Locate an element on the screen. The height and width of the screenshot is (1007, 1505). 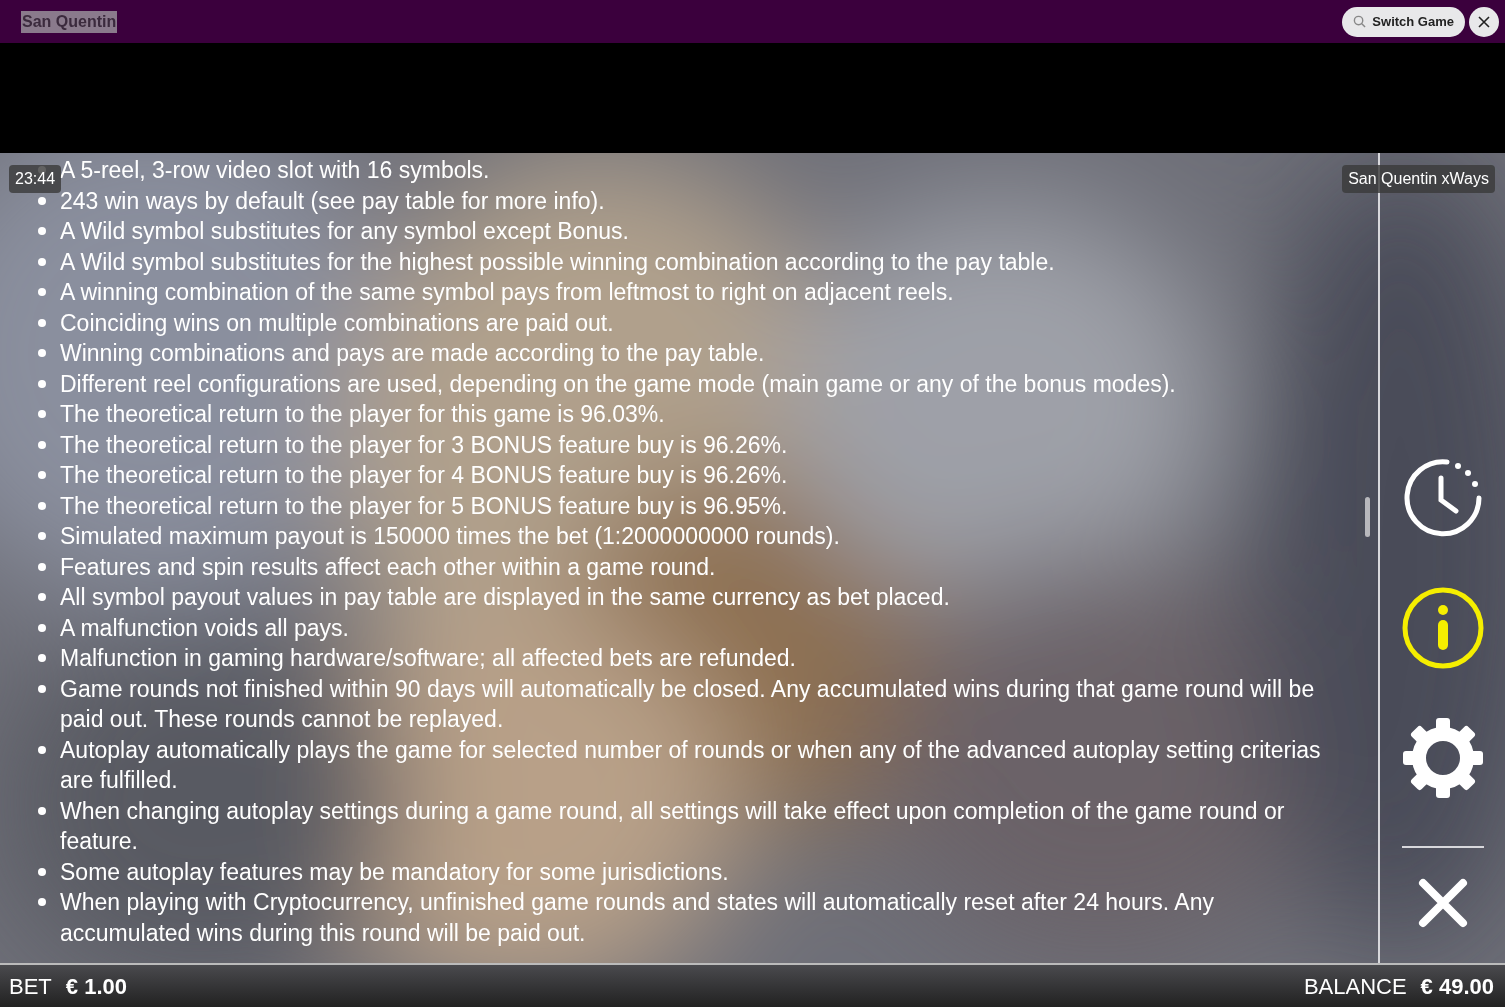
rule-text: When changing autoplay settings during a game round, all settings will take effect upon completion of the game round or feature. is located at coordinates (673, 826).